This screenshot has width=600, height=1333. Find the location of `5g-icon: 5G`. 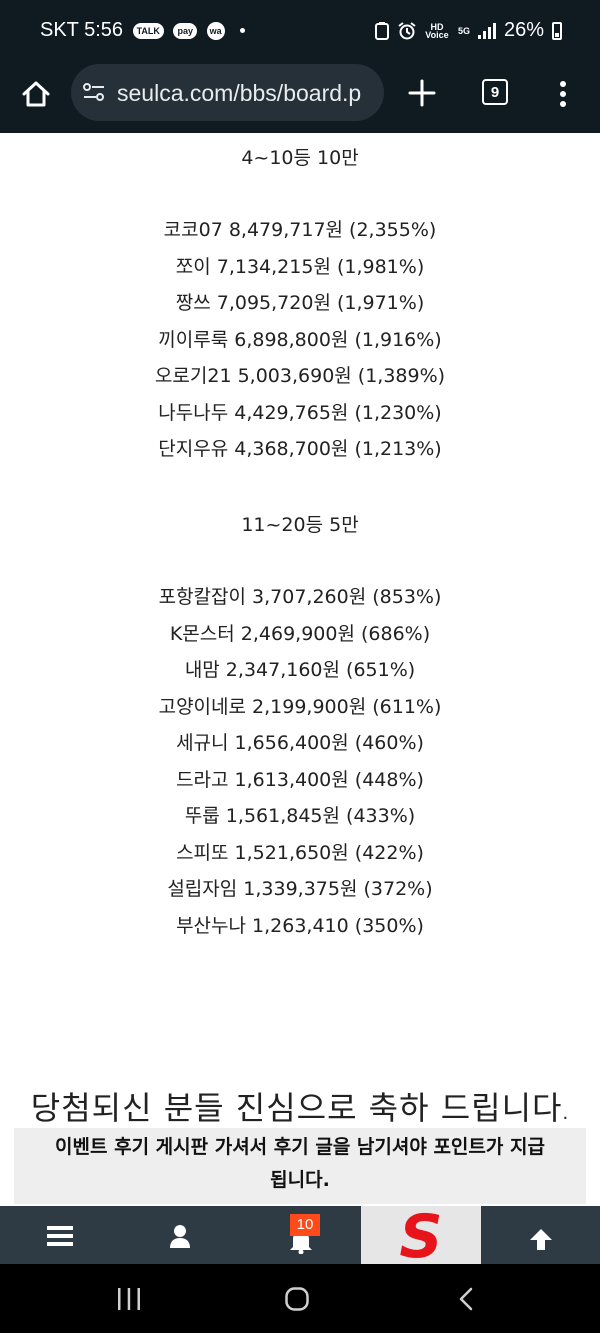

5g-icon: 5G is located at coordinates (463, 30).